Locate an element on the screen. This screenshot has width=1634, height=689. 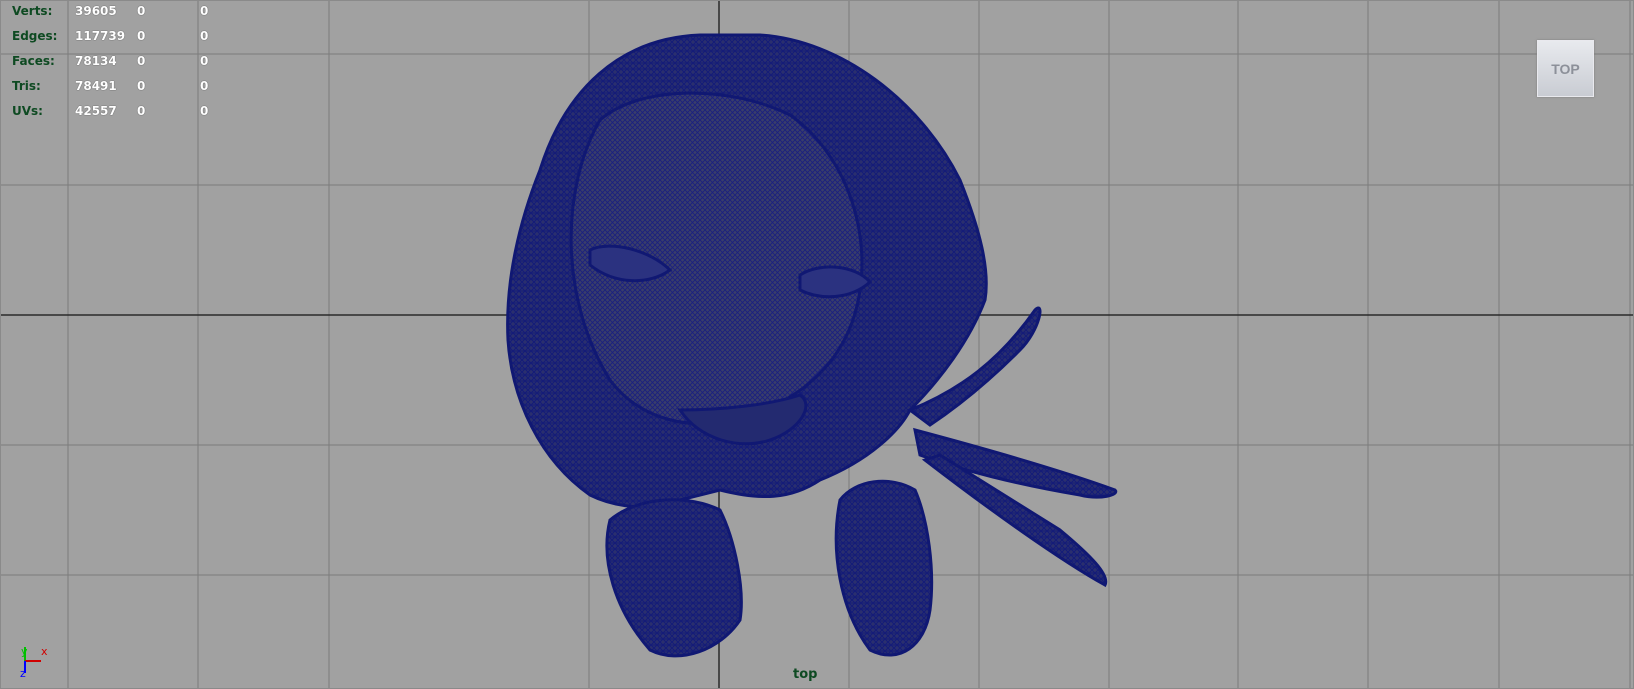
hud-label: Edges: is located at coordinates (35, 36).